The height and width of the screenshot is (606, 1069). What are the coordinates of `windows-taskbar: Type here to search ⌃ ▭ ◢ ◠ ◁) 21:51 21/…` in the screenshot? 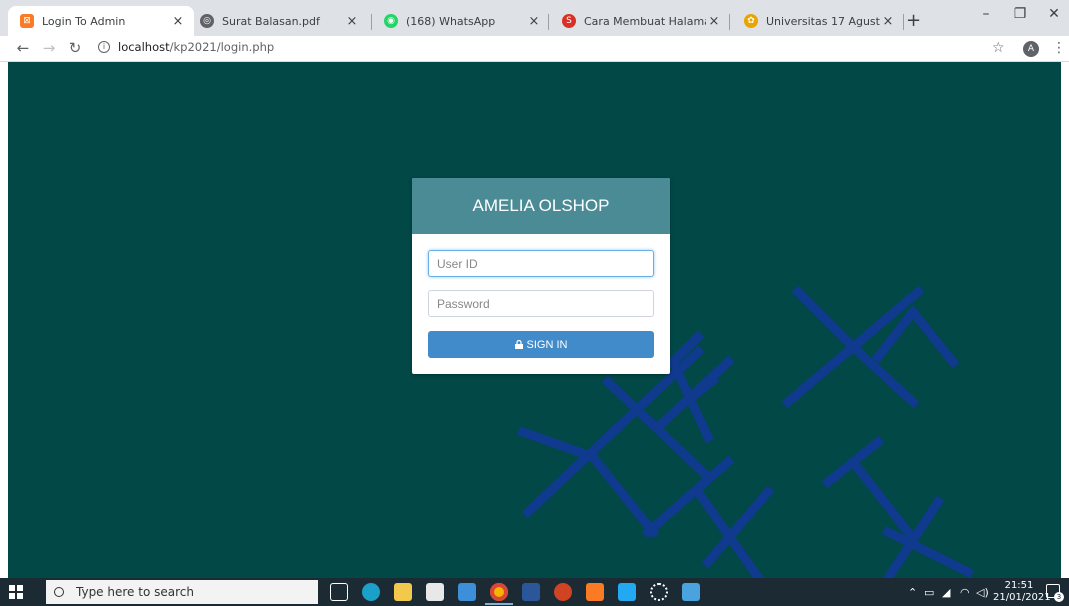 It's located at (534, 592).